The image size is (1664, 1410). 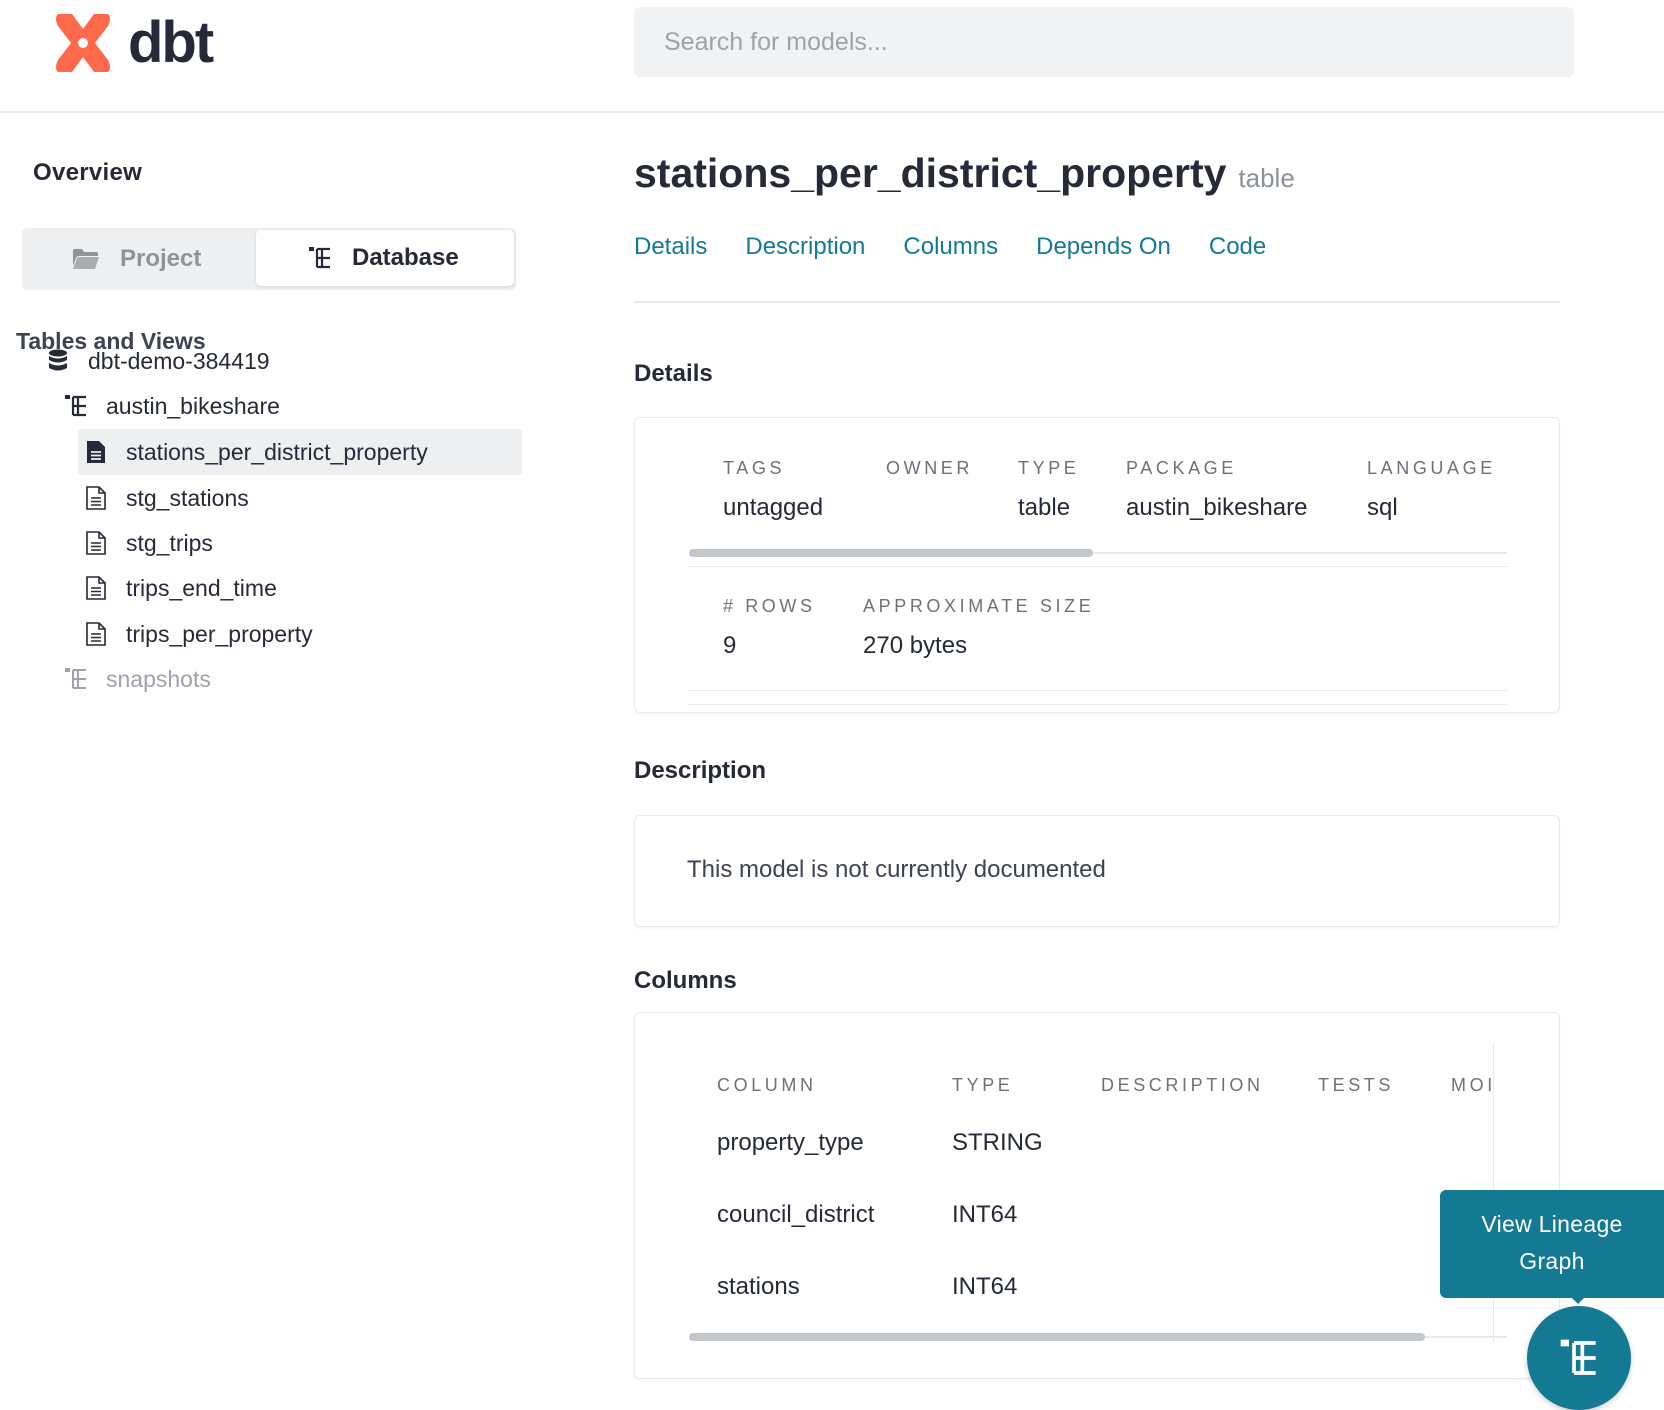 What do you see at coordinates (1097, 302) in the screenshot?
I see `tabs-divider` at bounding box center [1097, 302].